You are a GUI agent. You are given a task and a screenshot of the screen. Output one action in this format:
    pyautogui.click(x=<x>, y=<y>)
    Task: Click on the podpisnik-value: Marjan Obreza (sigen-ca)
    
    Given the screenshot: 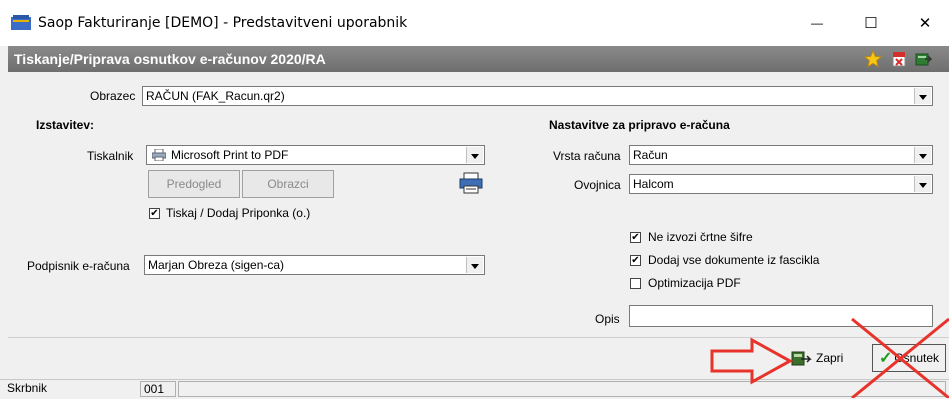 What is the action you would take?
    pyautogui.click(x=216, y=265)
    